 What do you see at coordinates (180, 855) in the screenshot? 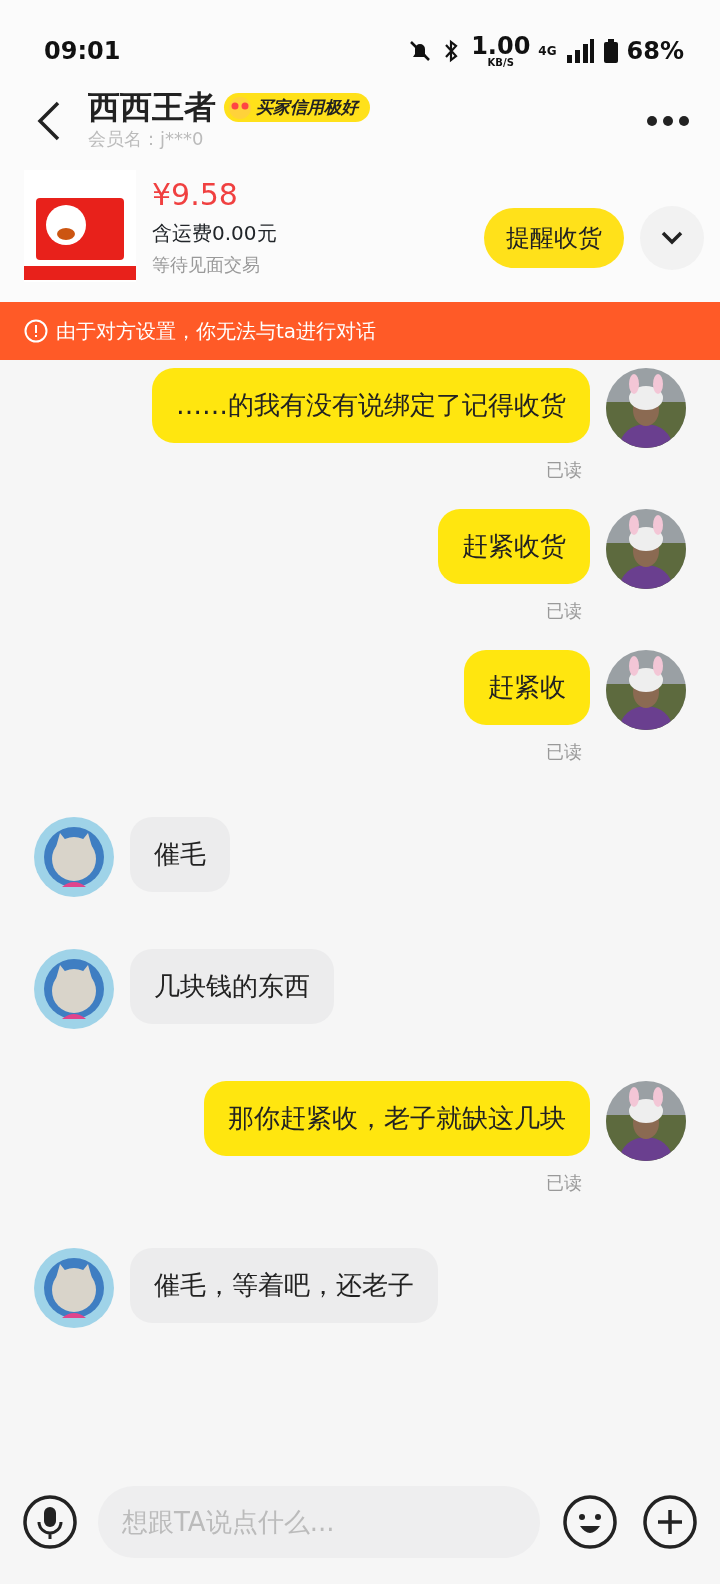
I see `message-bubble: 催毛` at bounding box center [180, 855].